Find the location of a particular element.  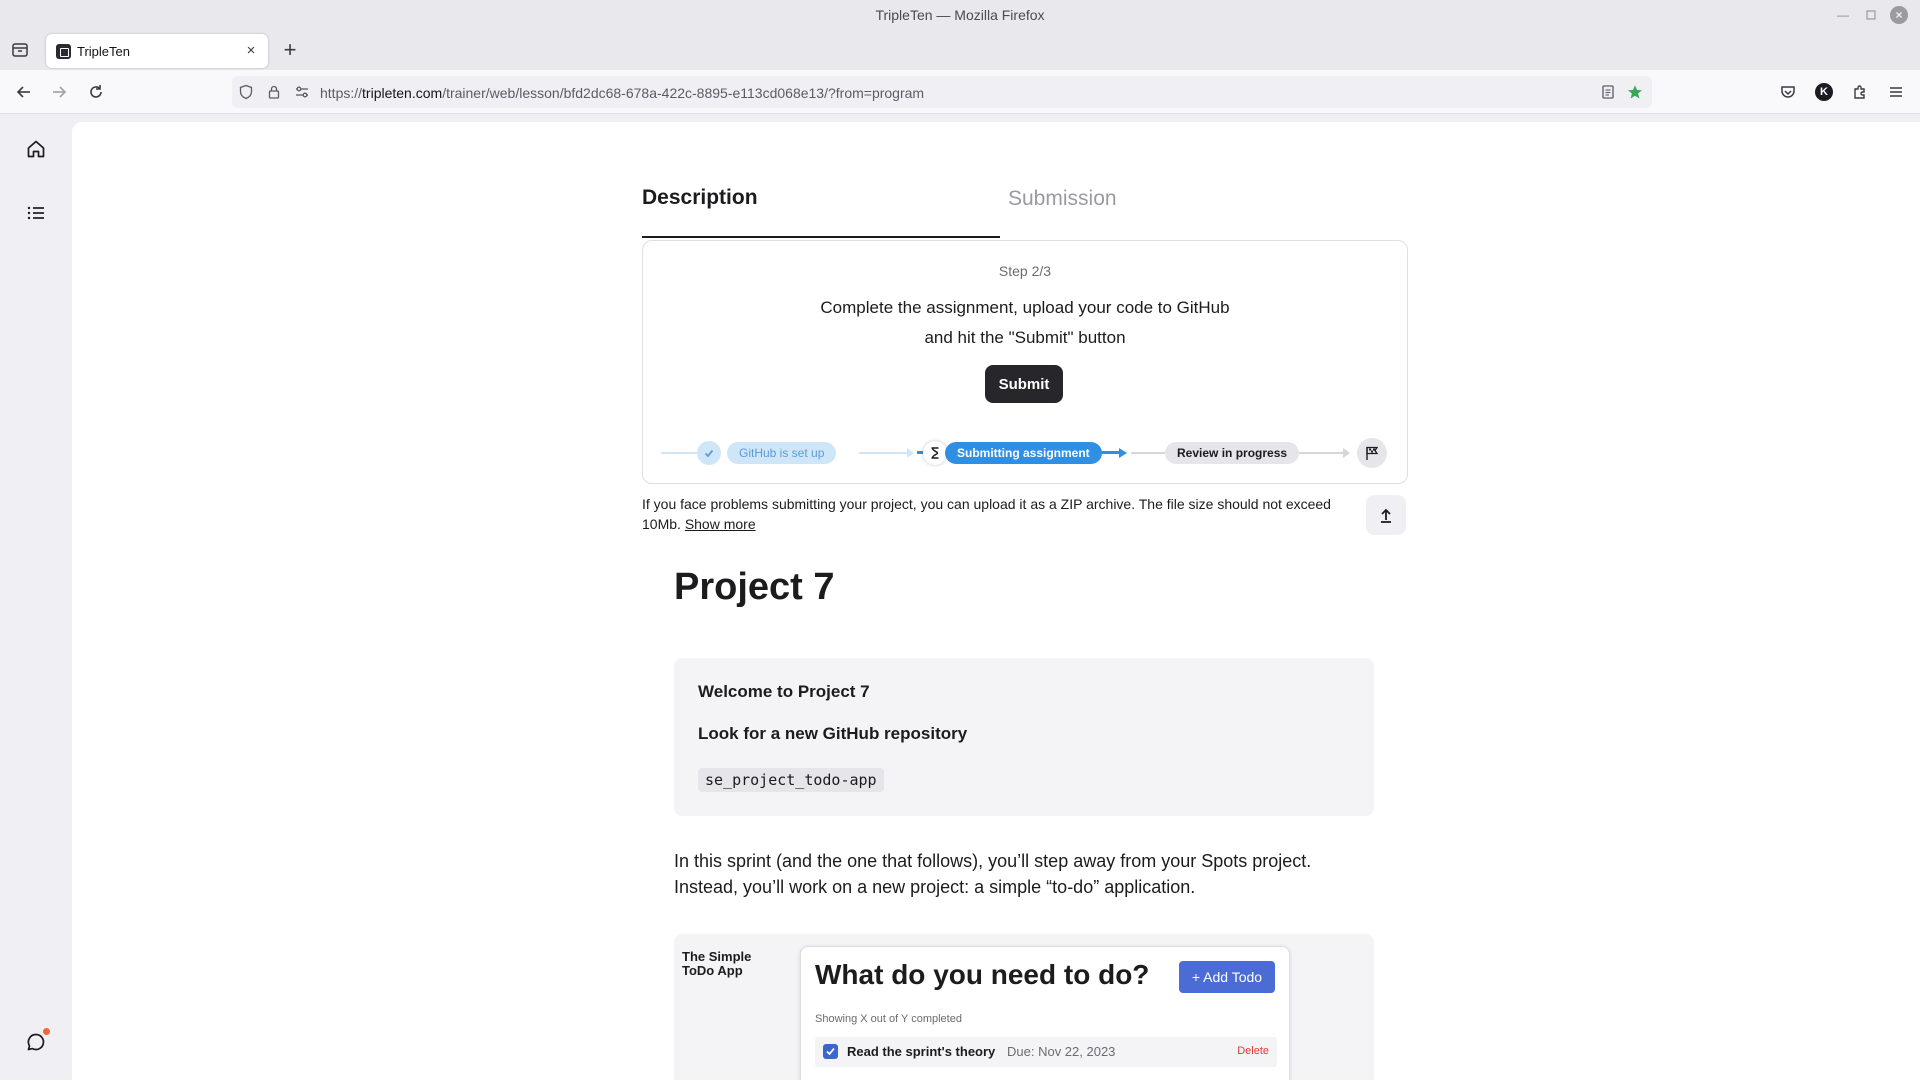

notification-dot is located at coordinates (46, 1031).